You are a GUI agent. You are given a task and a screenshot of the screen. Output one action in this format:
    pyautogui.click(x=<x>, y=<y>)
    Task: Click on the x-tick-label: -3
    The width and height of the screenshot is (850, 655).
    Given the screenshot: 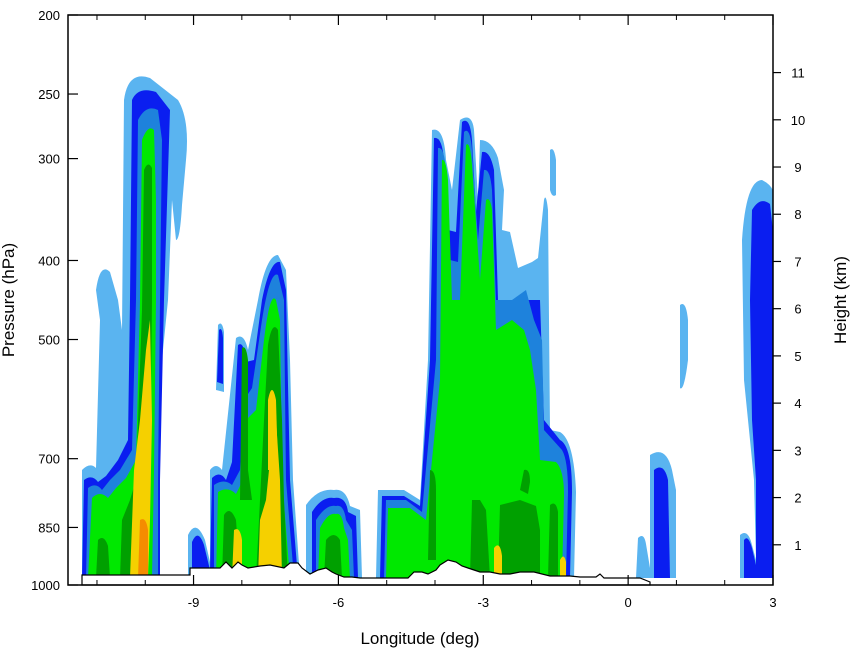 What is the action you would take?
    pyautogui.click(x=483, y=602)
    